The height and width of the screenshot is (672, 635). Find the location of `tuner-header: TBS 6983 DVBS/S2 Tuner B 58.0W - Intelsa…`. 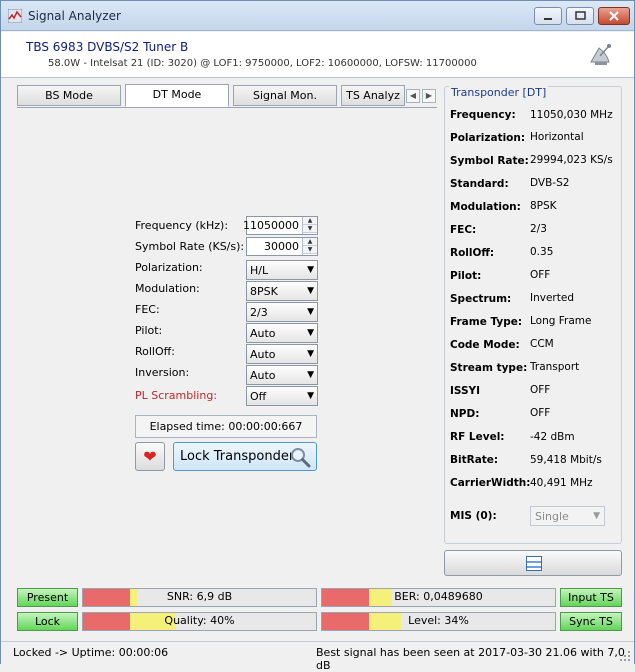

tuner-header: TBS 6983 DVBS/S2 Tuner B 58.0W - Intelsa… is located at coordinates (317, 55).